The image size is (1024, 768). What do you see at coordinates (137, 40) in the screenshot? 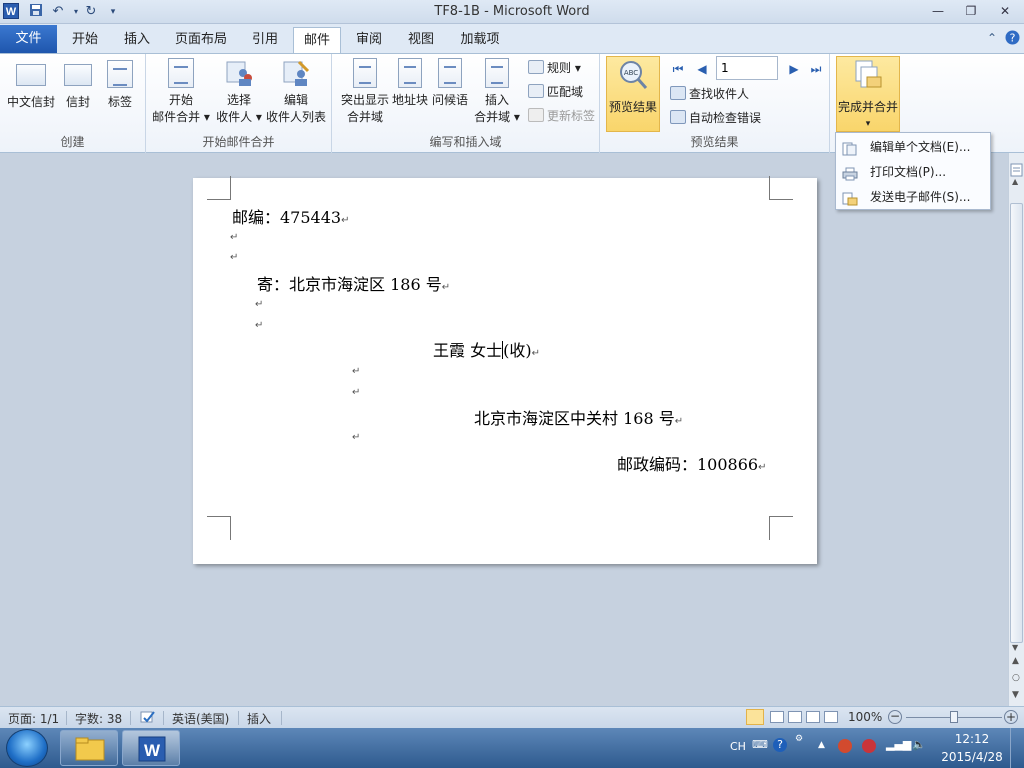
I see `tab-insert: 插入` at bounding box center [137, 40].